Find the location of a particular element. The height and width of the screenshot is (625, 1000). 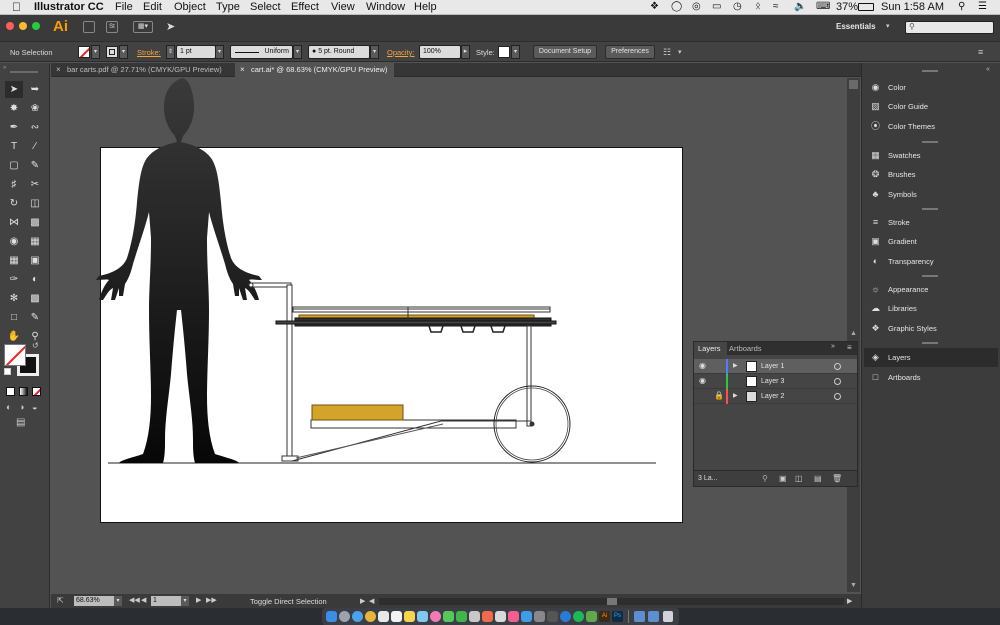

hscroll-left-icon: ◀ is located at coordinates (371, 601).